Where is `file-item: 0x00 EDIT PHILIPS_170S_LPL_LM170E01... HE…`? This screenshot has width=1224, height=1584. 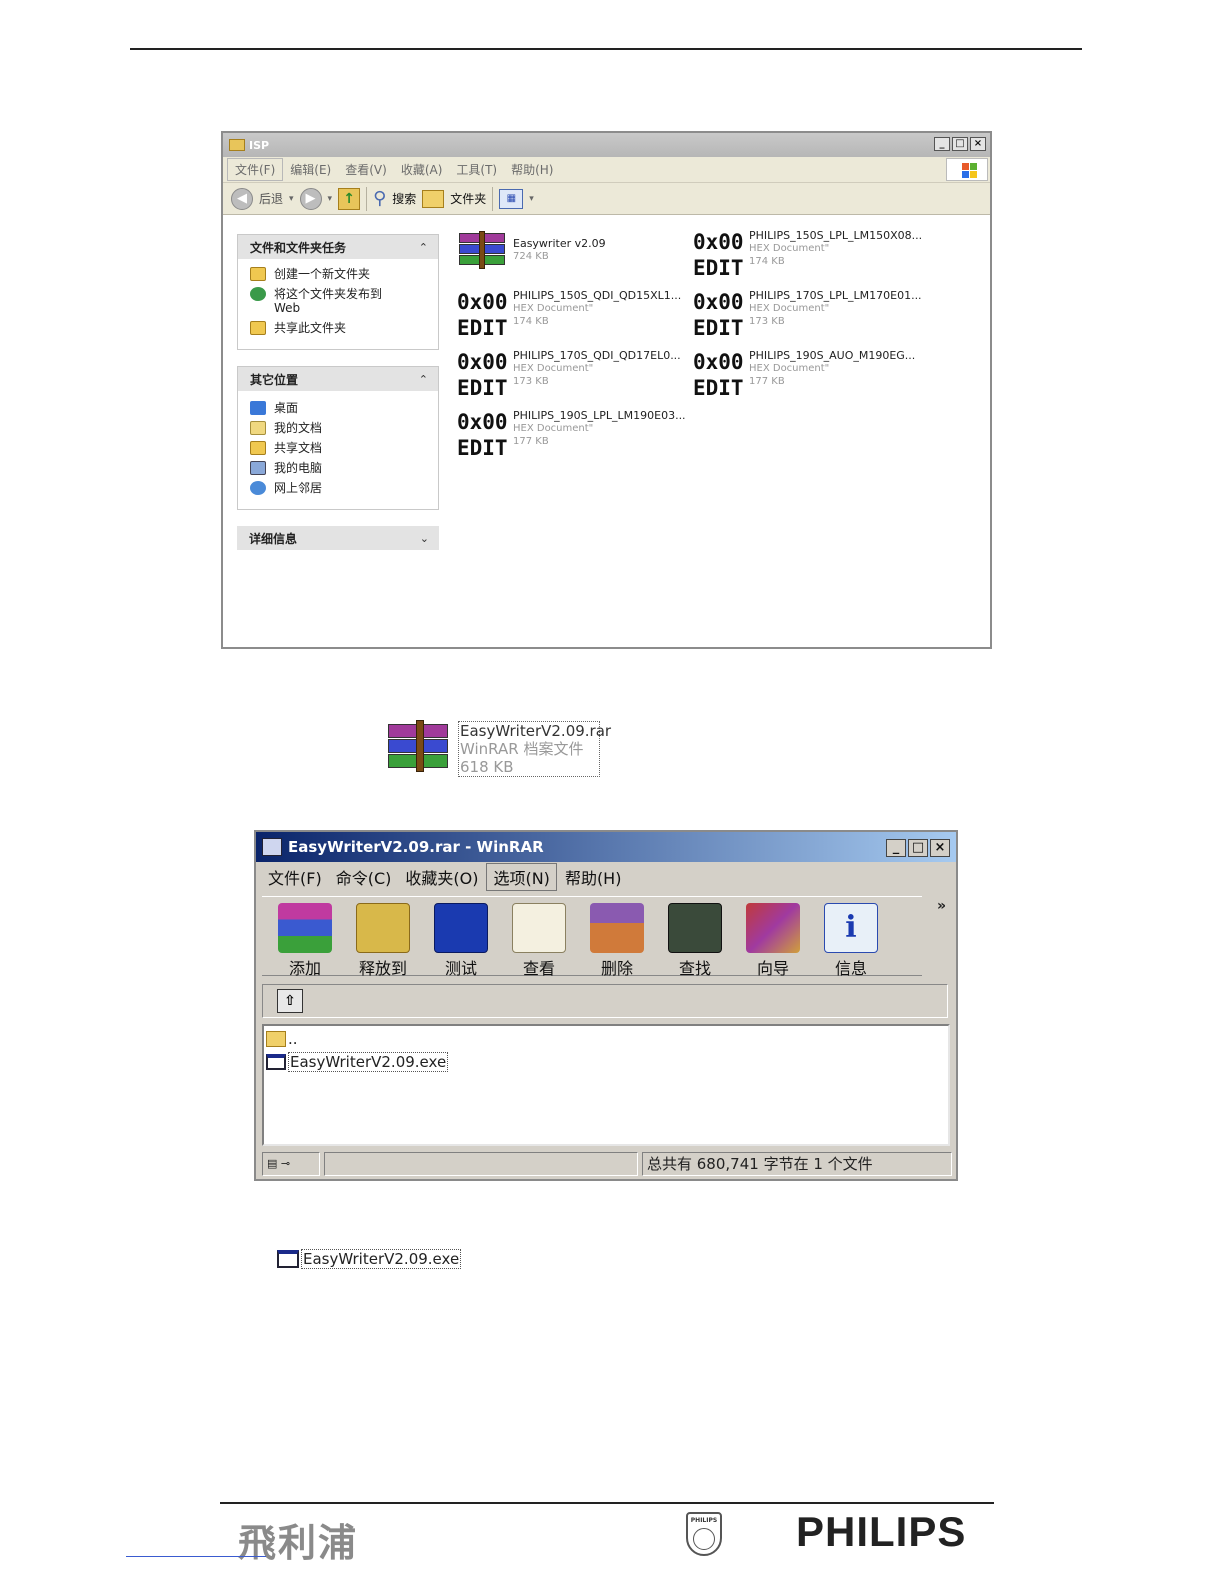
file-item: 0x00 EDIT PHILIPS_170S_LPL_LM170E01... HE… is located at coordinates (809, 318).